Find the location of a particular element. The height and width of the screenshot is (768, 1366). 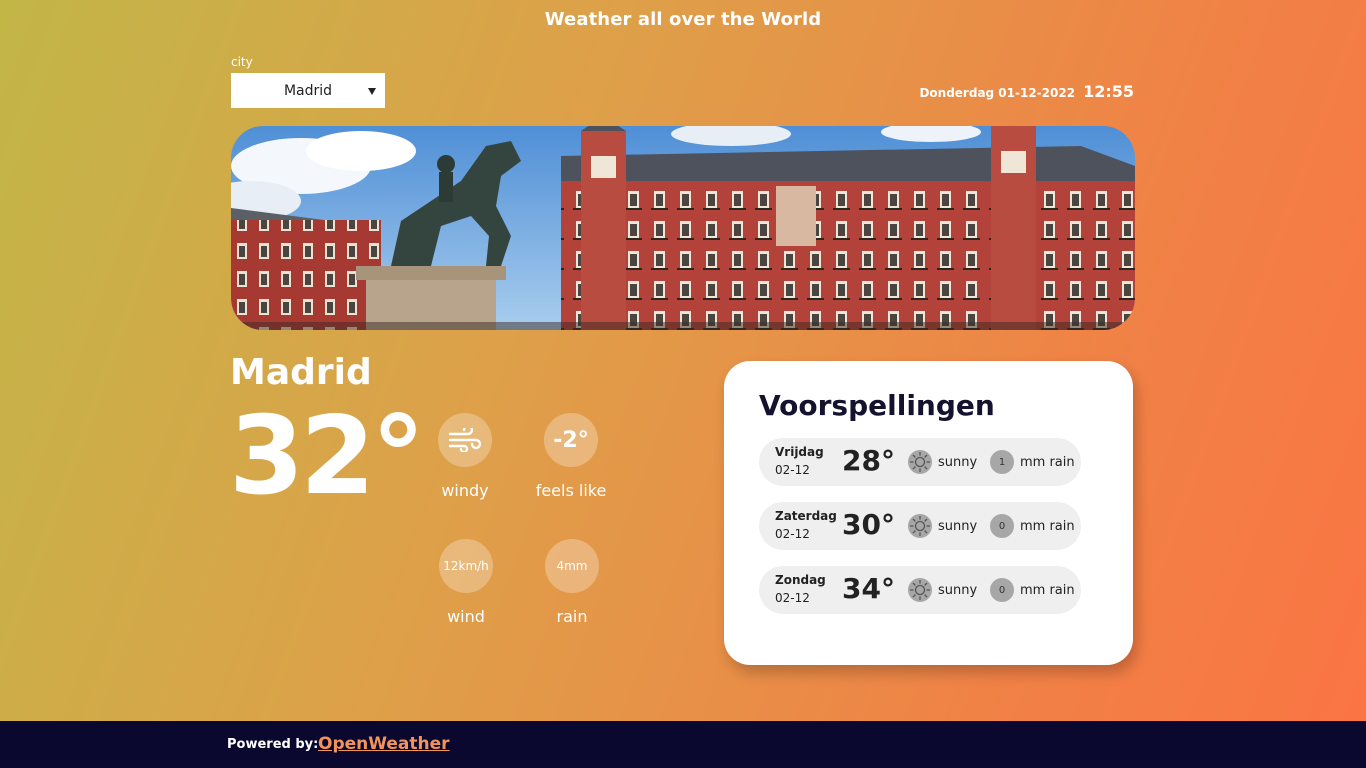

wind-speed-circle: 12km/h is located at coordinates (466, 566).